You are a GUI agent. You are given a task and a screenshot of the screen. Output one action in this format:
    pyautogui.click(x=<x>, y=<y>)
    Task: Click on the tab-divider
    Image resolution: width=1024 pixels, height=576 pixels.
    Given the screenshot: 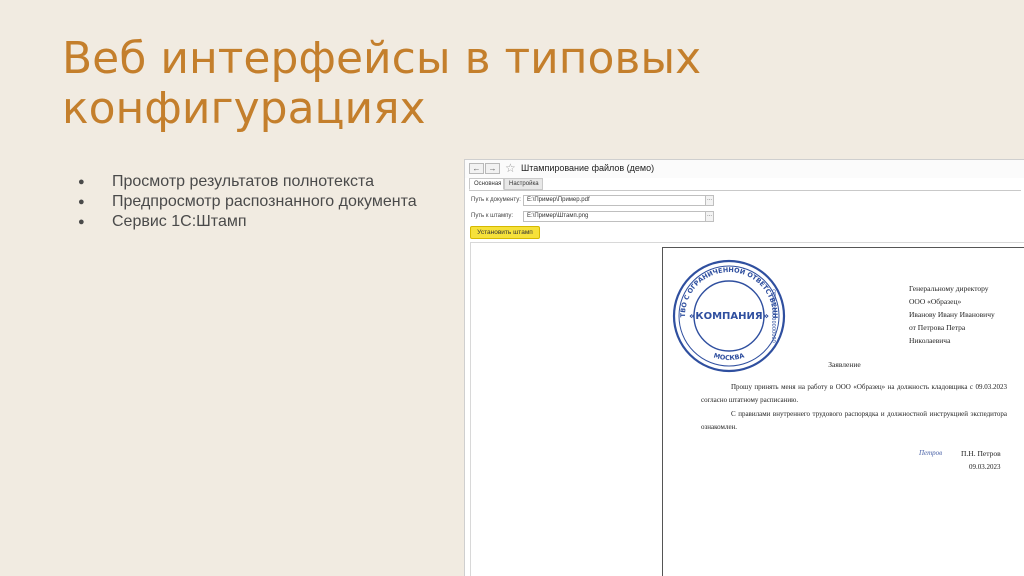 What is the action you would take?
    pyautogui.click(x=745, y=190)
    